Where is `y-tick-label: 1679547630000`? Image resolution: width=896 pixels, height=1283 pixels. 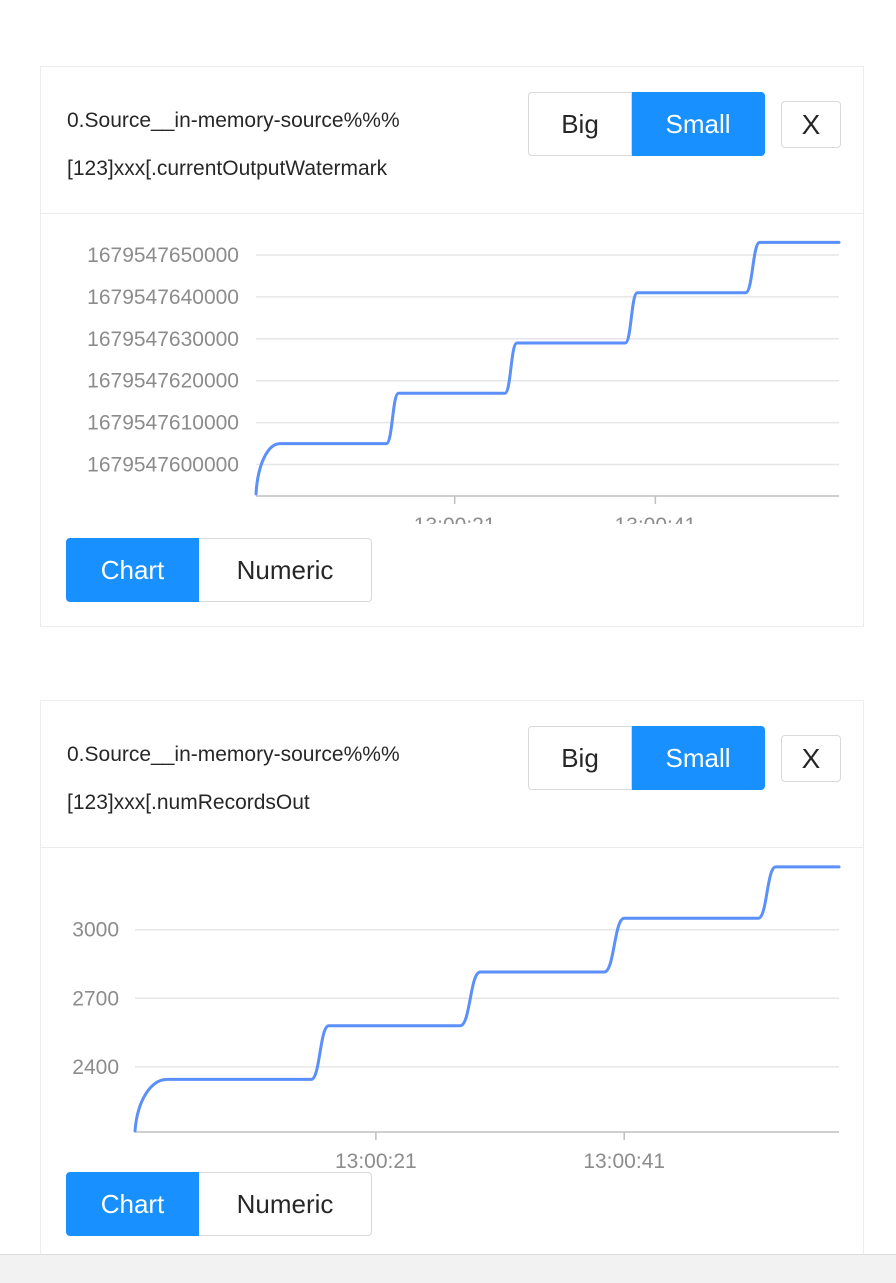
y-tick-label: 1679547630000 is located at coordinates (163, 339).